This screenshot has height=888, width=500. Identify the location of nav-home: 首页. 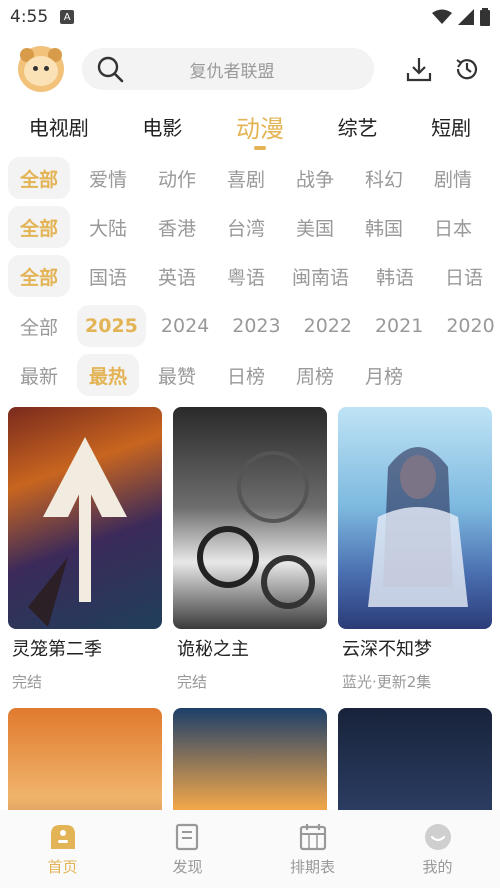
(63, 849).